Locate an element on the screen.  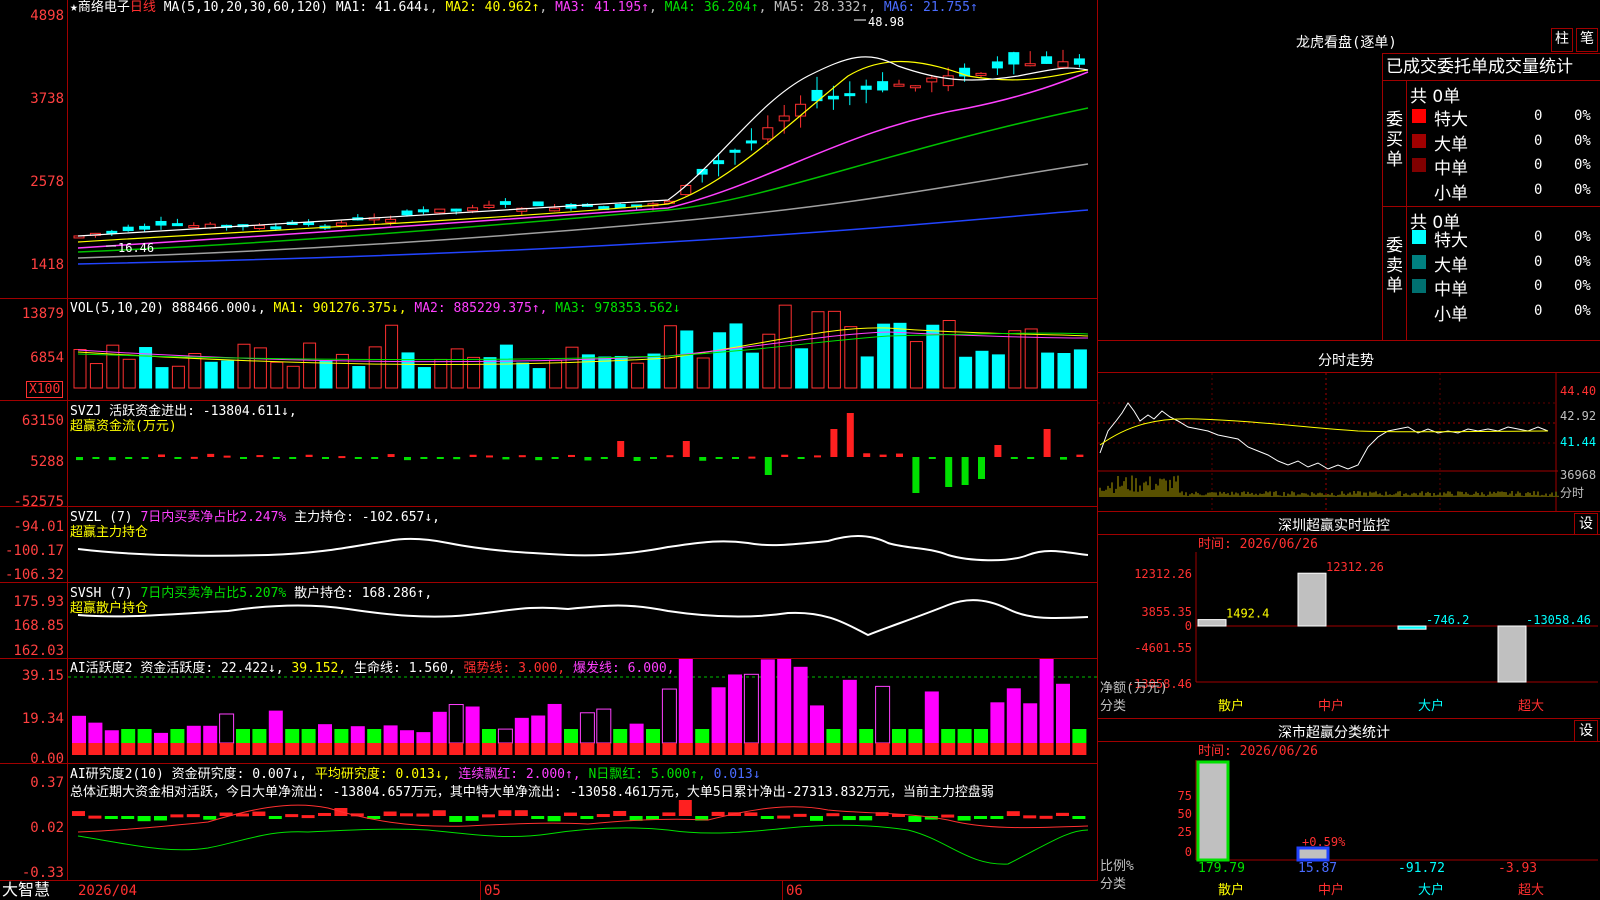
y-tick: -100.17 is located at coordinates (34, 551).